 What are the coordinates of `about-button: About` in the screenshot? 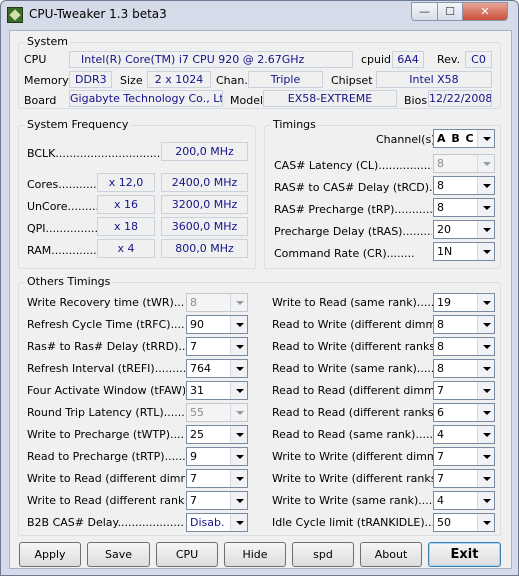 It's located at (391, 554).